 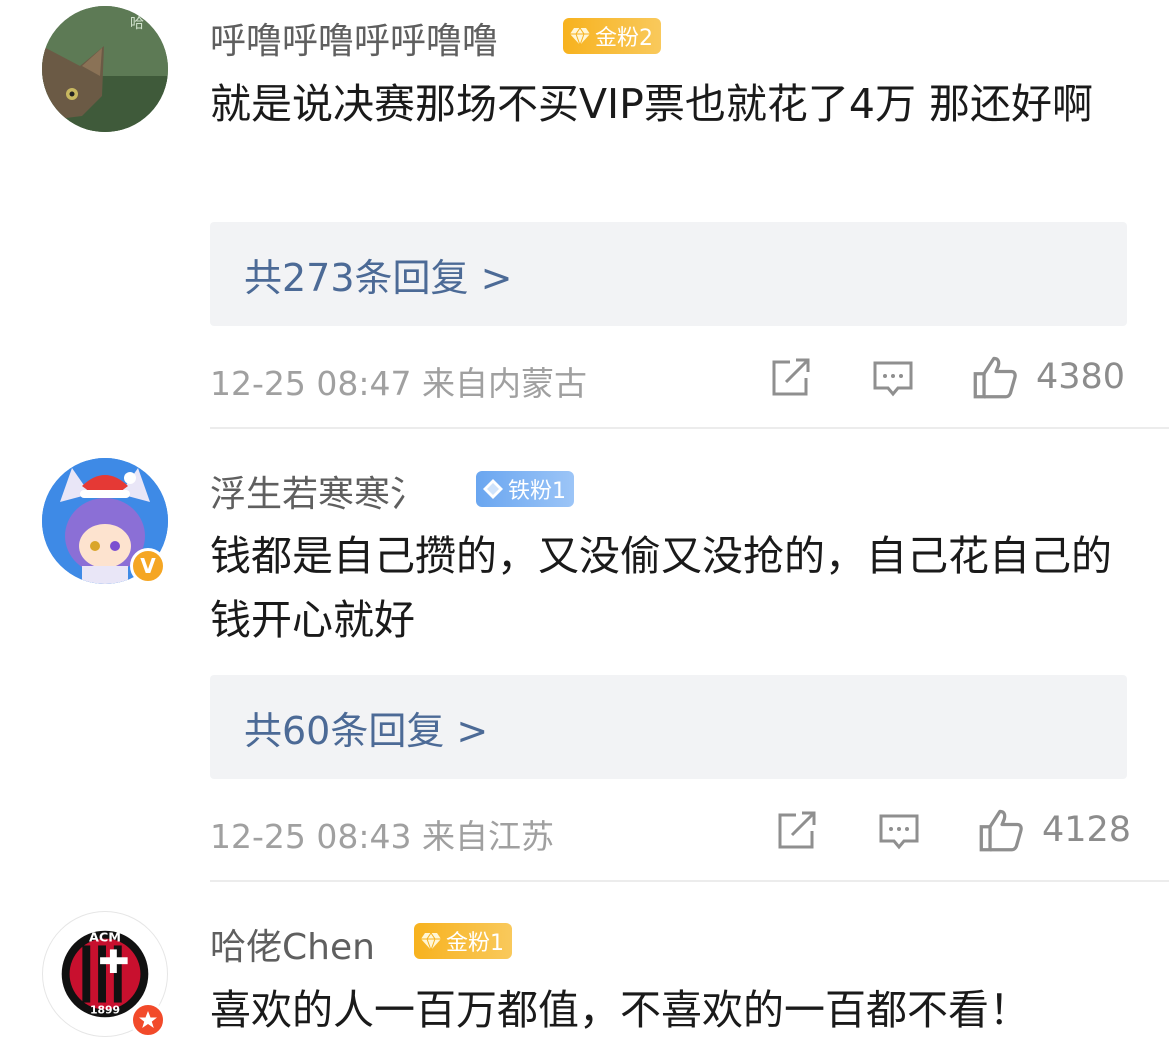 I want to click on badge-label: 金粉2, so click(x=624, y=38).